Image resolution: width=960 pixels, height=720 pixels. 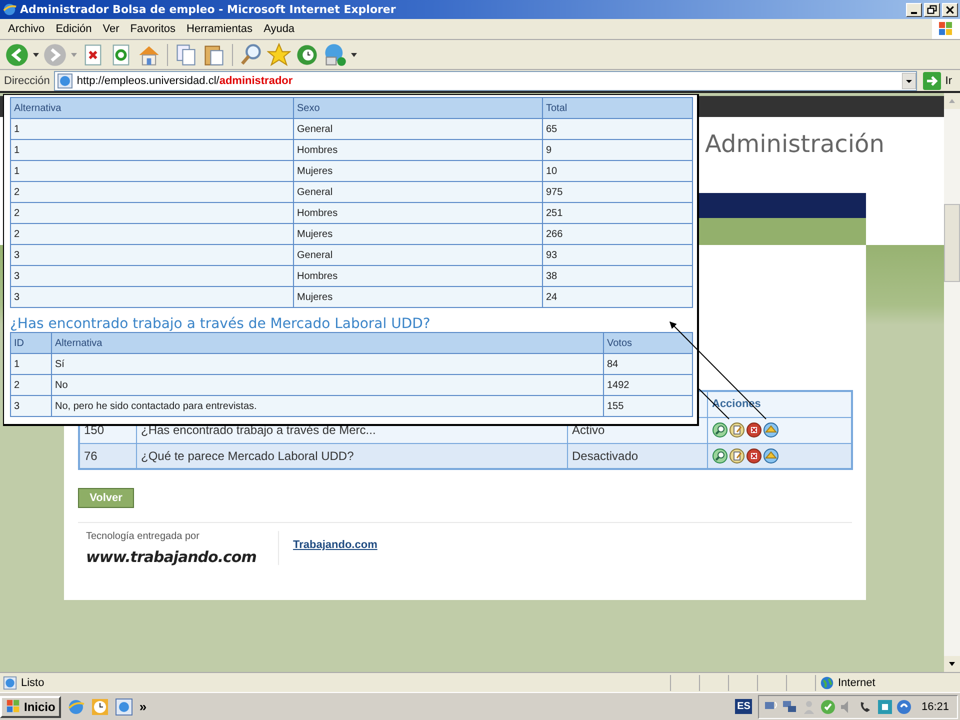 I want to click on column-header: Total, so click(x=617, y=108).